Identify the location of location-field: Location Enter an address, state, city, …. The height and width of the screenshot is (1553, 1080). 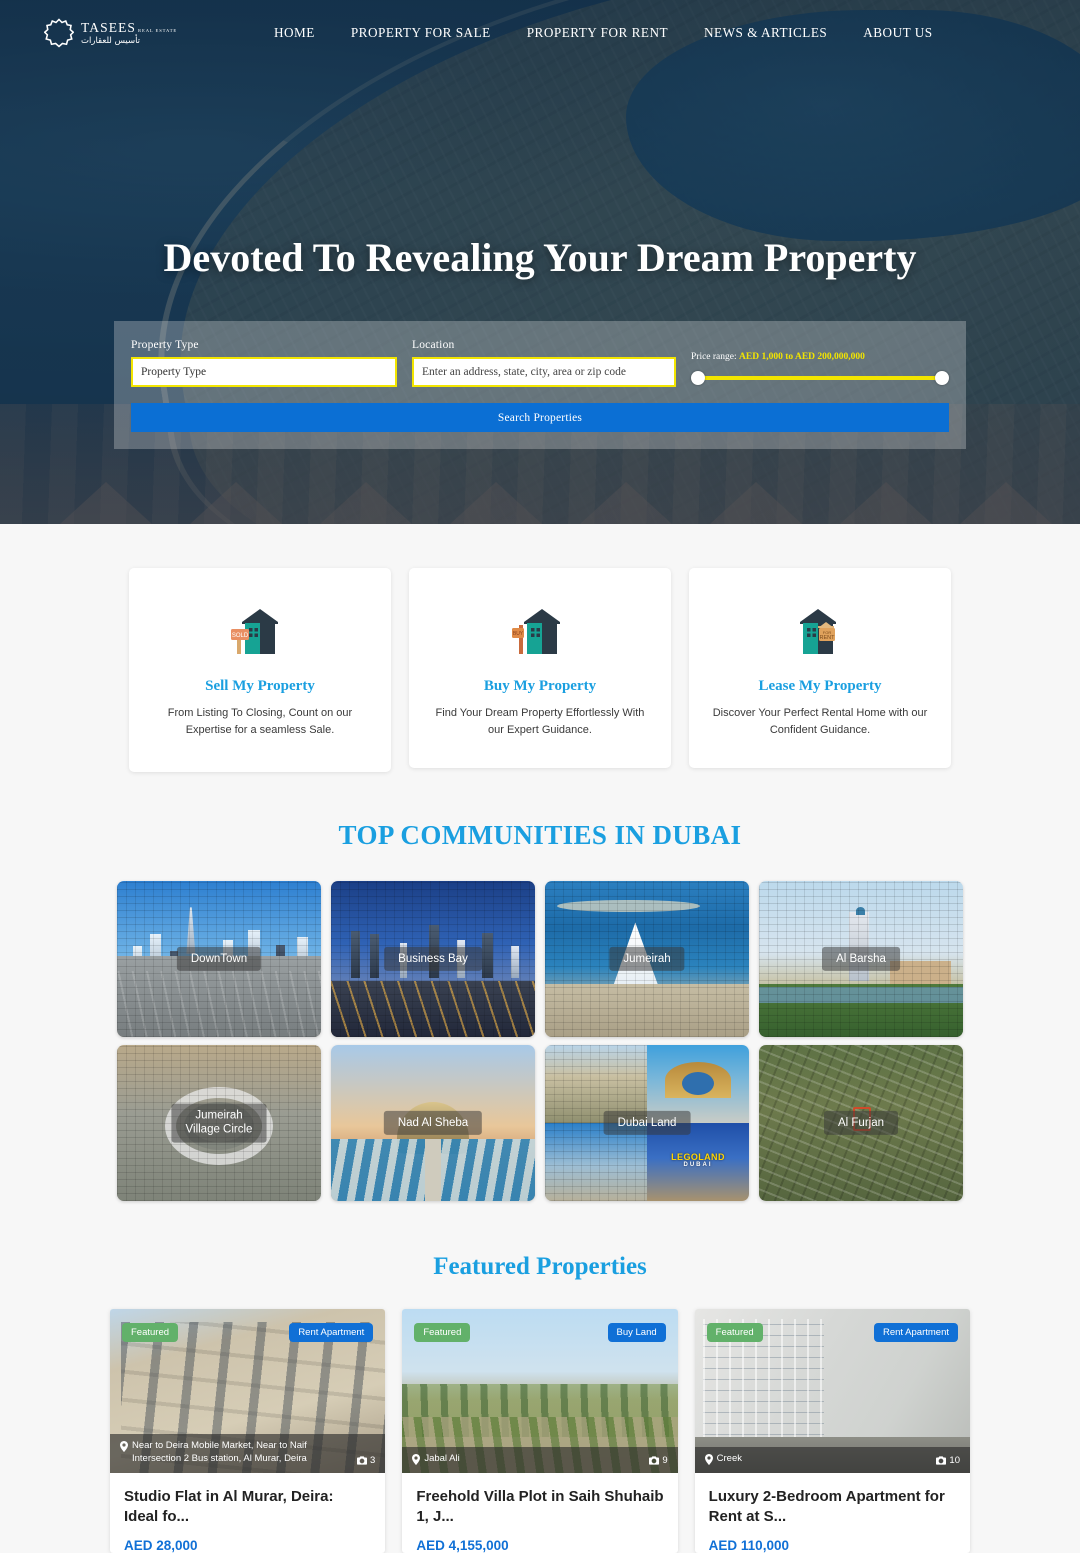
(544, 363).